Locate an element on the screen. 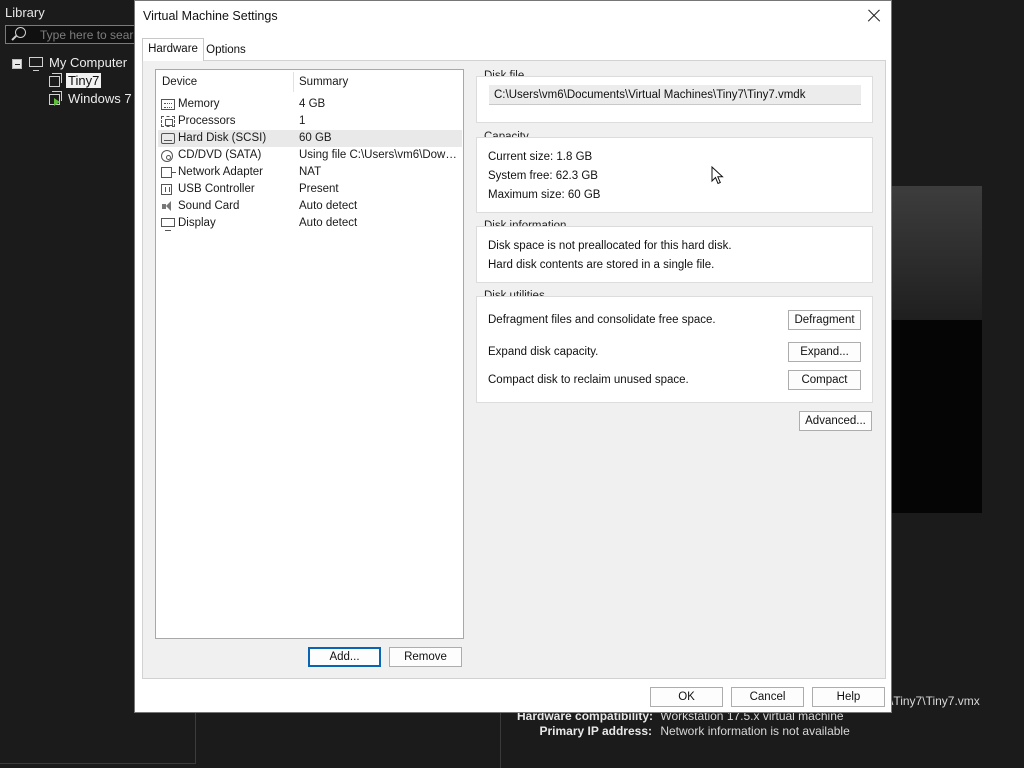 This screenshot has width=1024, height=768. computer-icon is located at coordinates (36, 64).